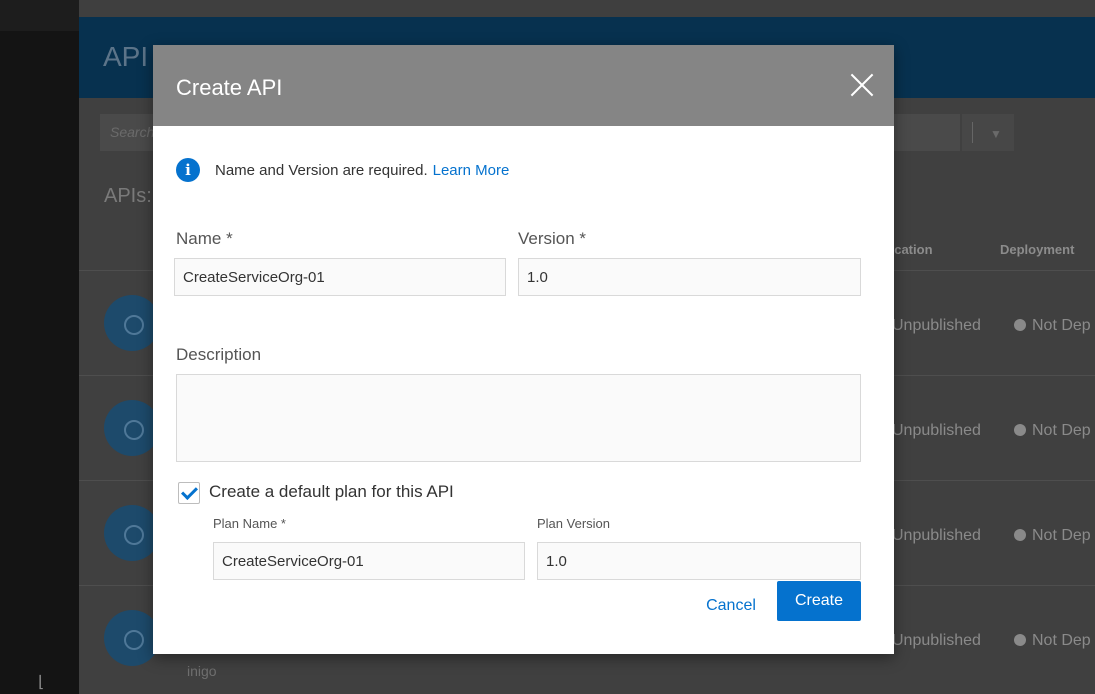 The width and height of the screenshot is (1095, 694). I want to click on default-plan-label: Create a default plan for this API, so click(331, 492).